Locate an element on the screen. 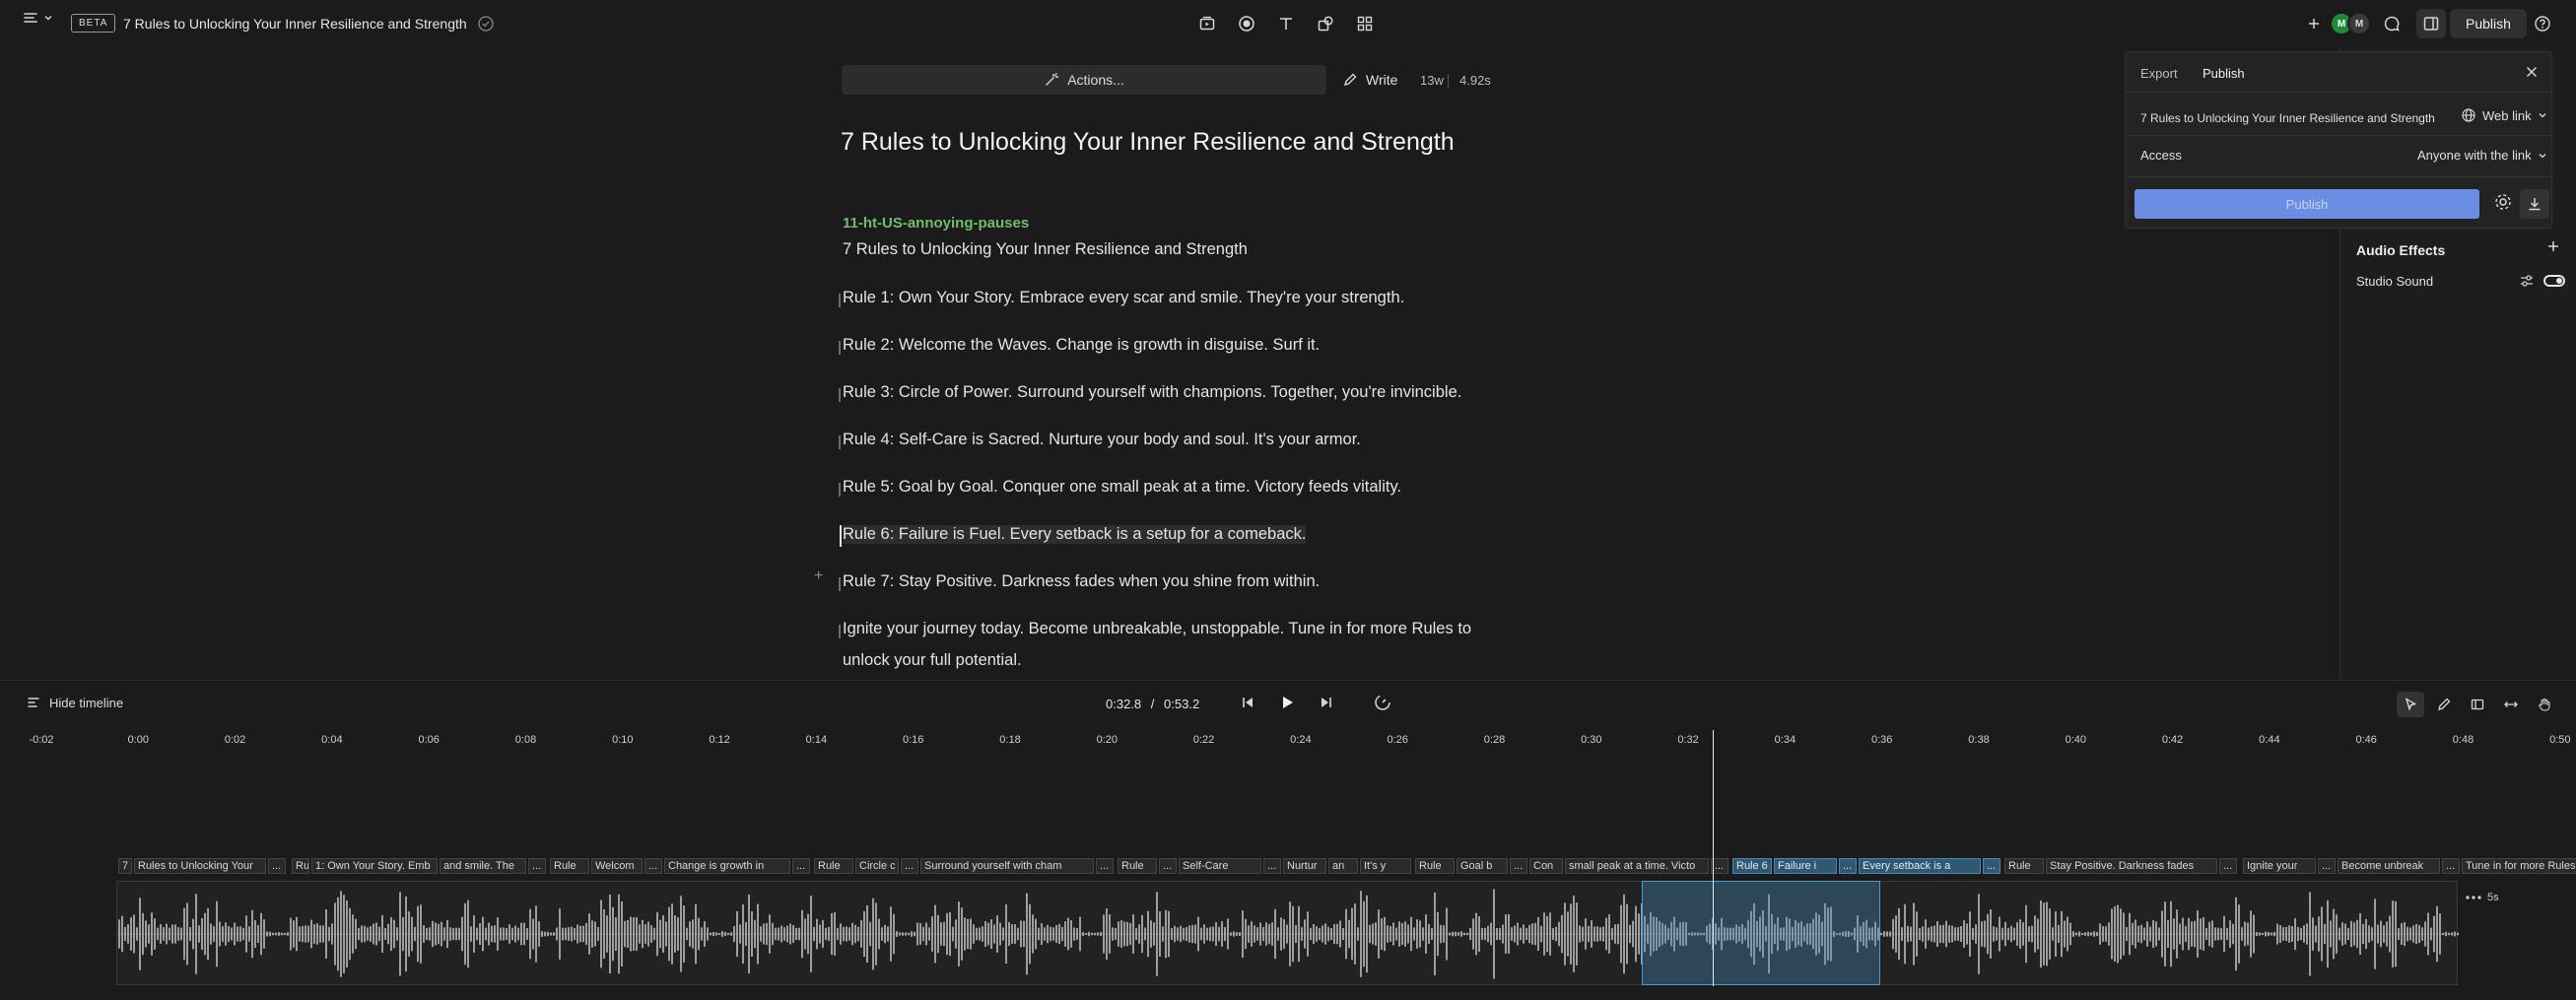  close-button is located at coordinates (2532, 72).